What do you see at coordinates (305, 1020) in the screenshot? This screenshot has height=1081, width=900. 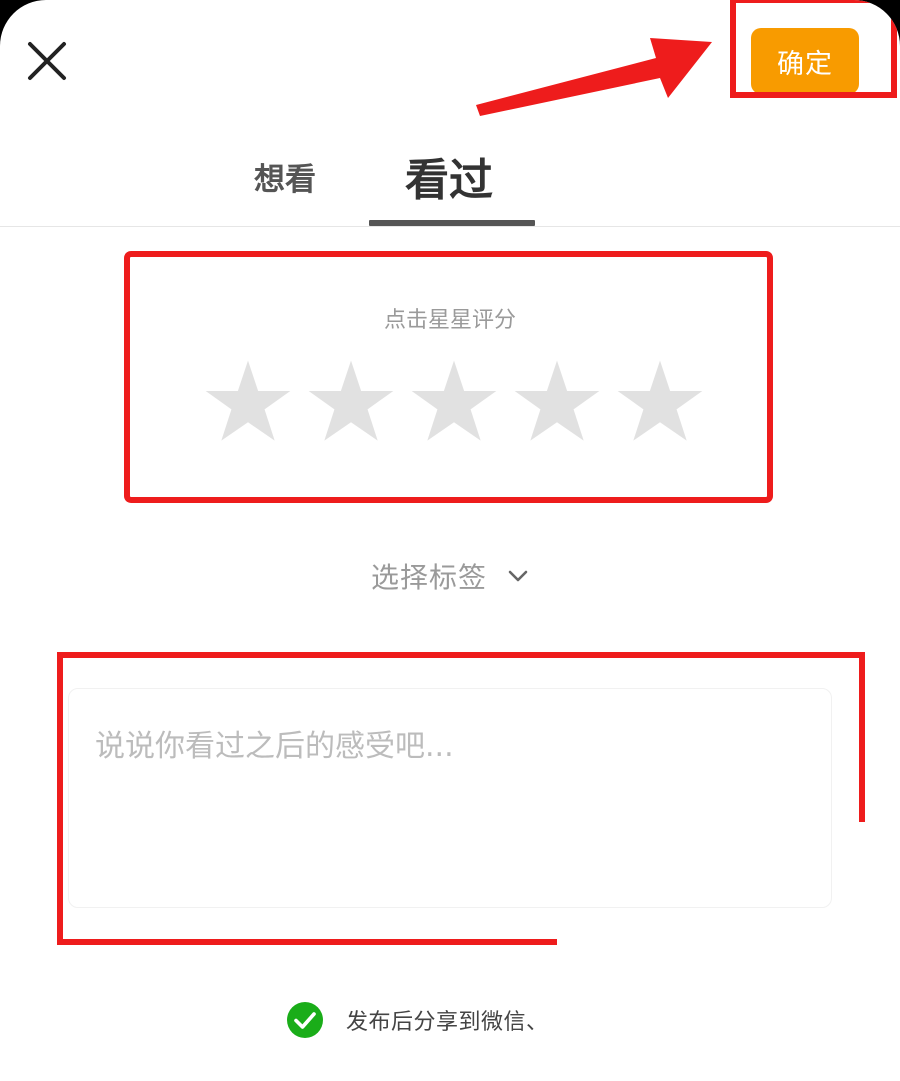 I see `check-circle-icon` at bounding box center [305, 1020].